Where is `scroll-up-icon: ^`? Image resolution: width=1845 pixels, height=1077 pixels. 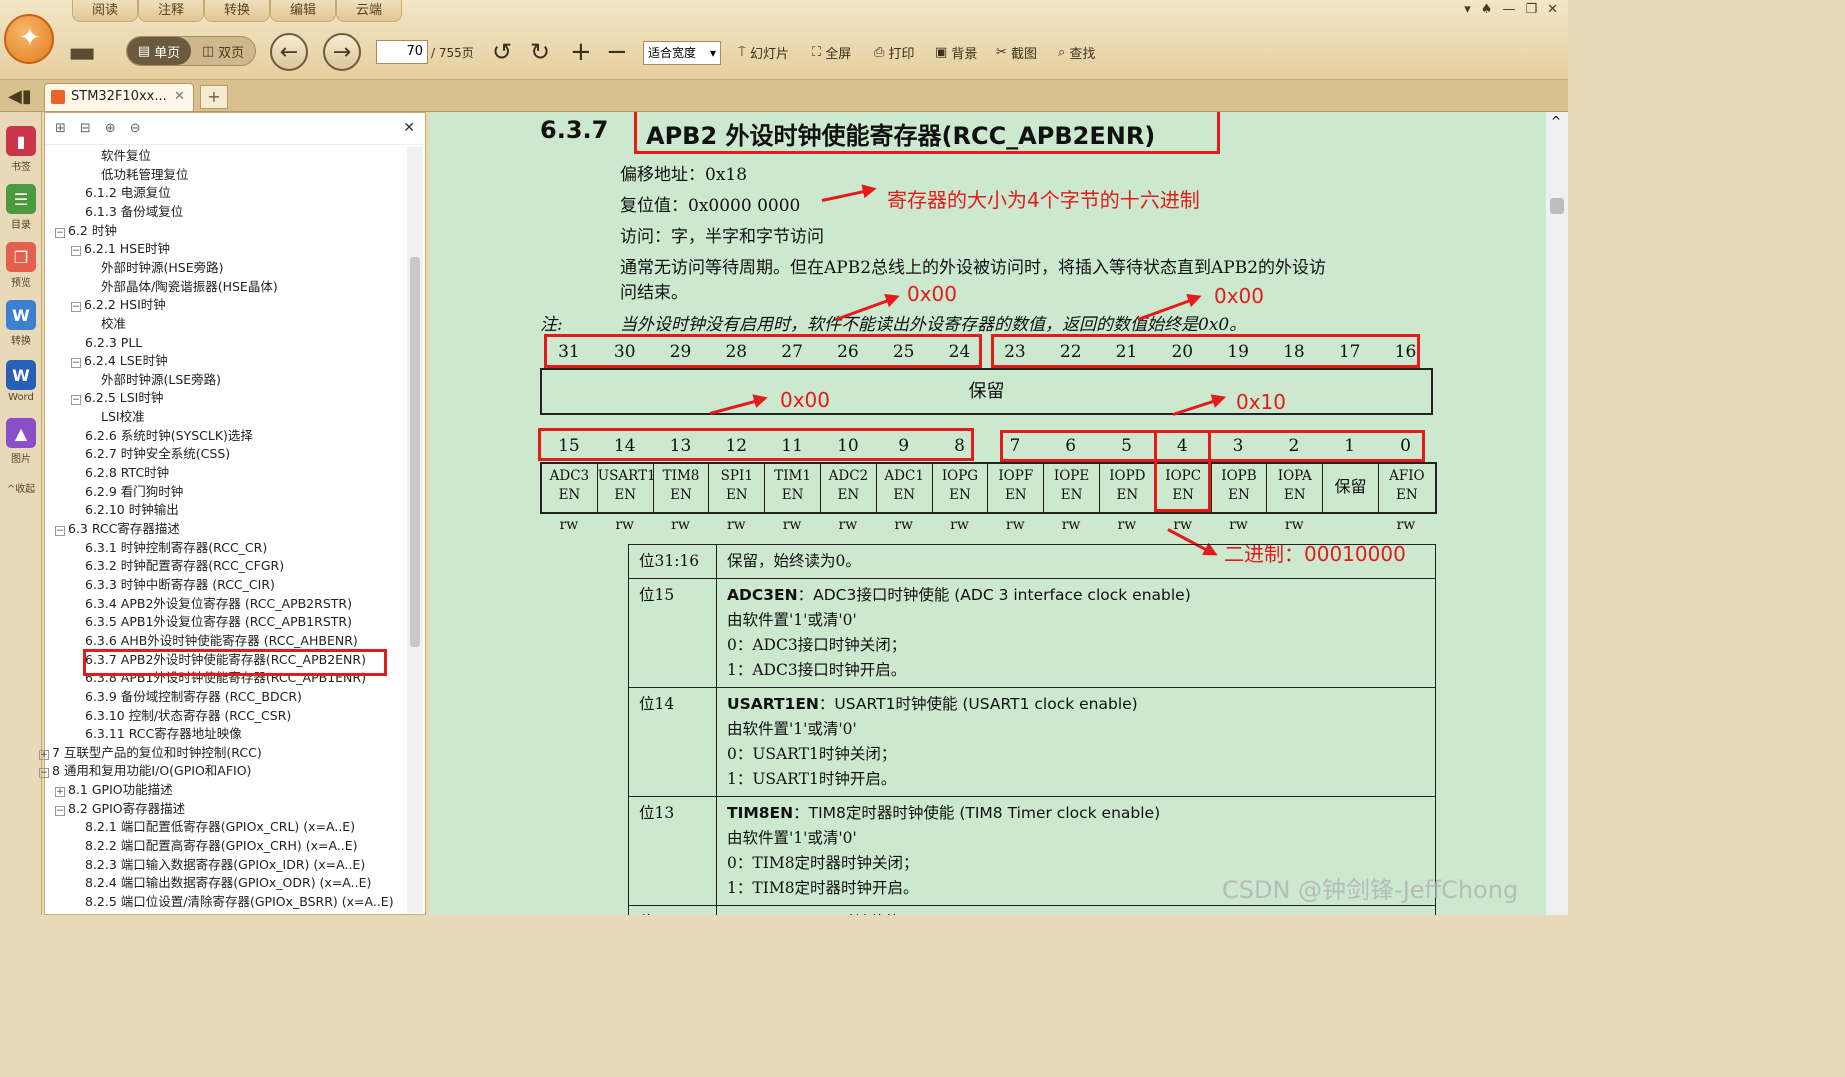 scroll-up-icon: ^ is located at coordinates (1556, 121).